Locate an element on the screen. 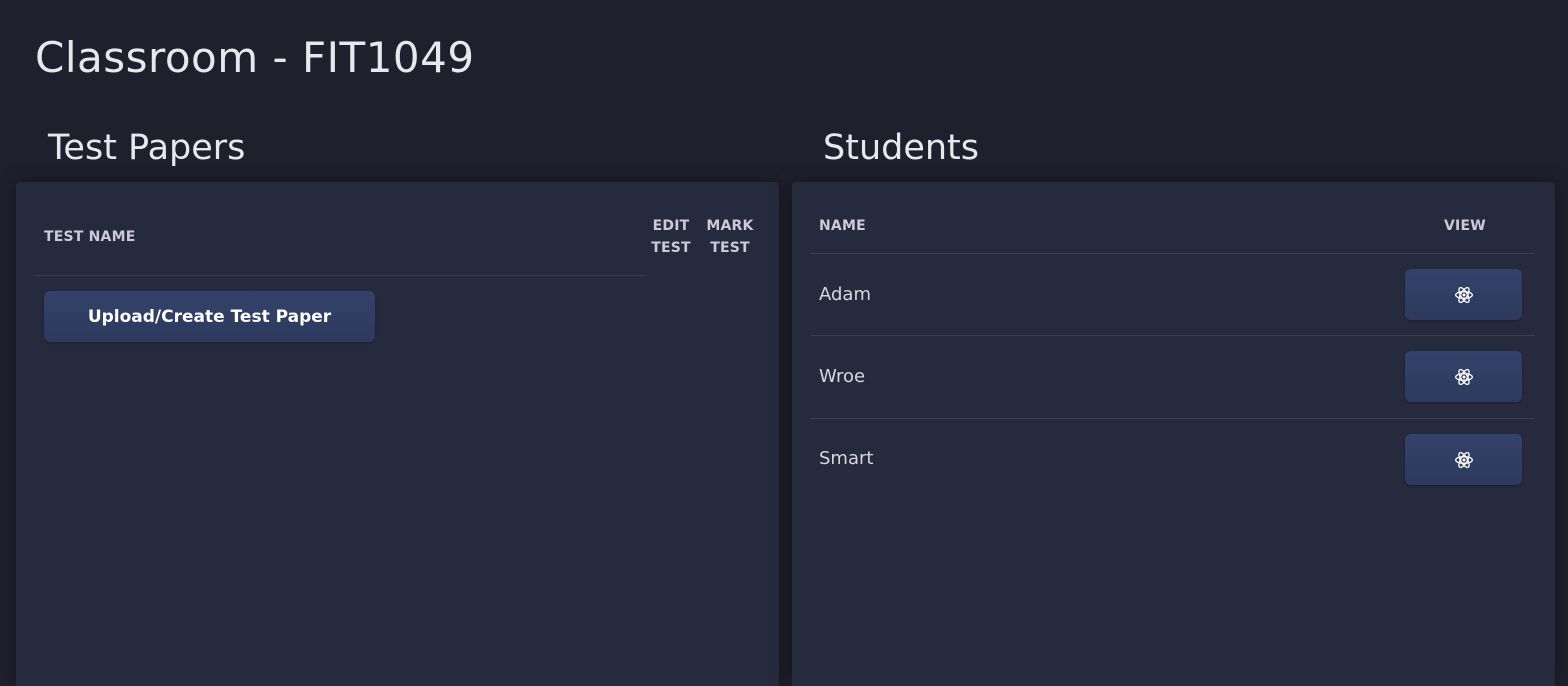 This screenshot has height=686, width=1568. test-name-header: TEST NAME is located at coordinates (90, 237).